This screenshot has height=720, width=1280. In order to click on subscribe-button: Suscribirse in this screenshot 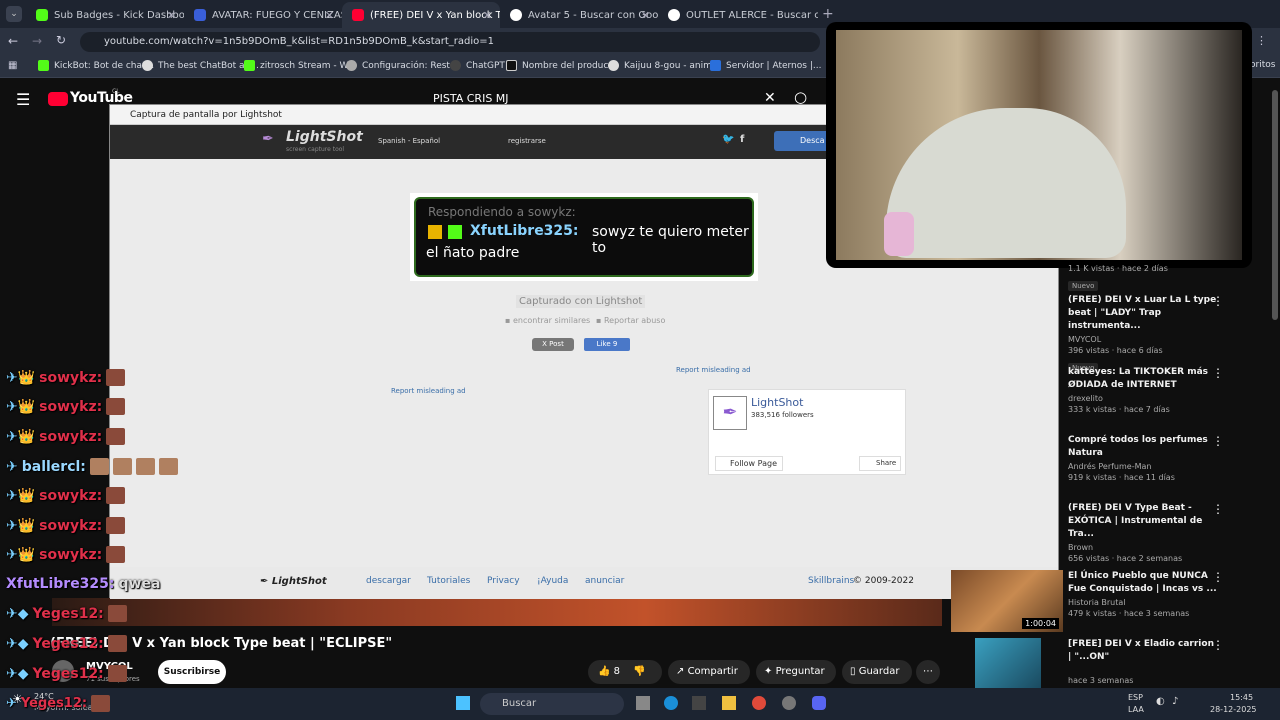, I will do `click(192, 672)`.